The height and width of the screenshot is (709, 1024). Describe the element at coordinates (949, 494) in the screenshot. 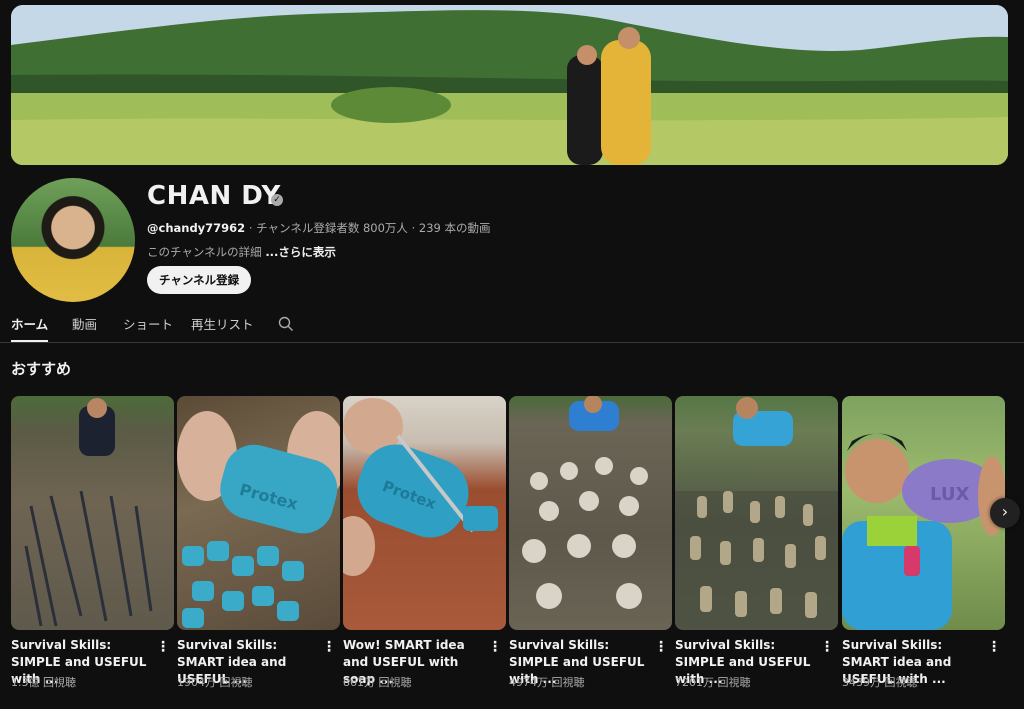

I see `thumb-brand-text: LUX` at that location.